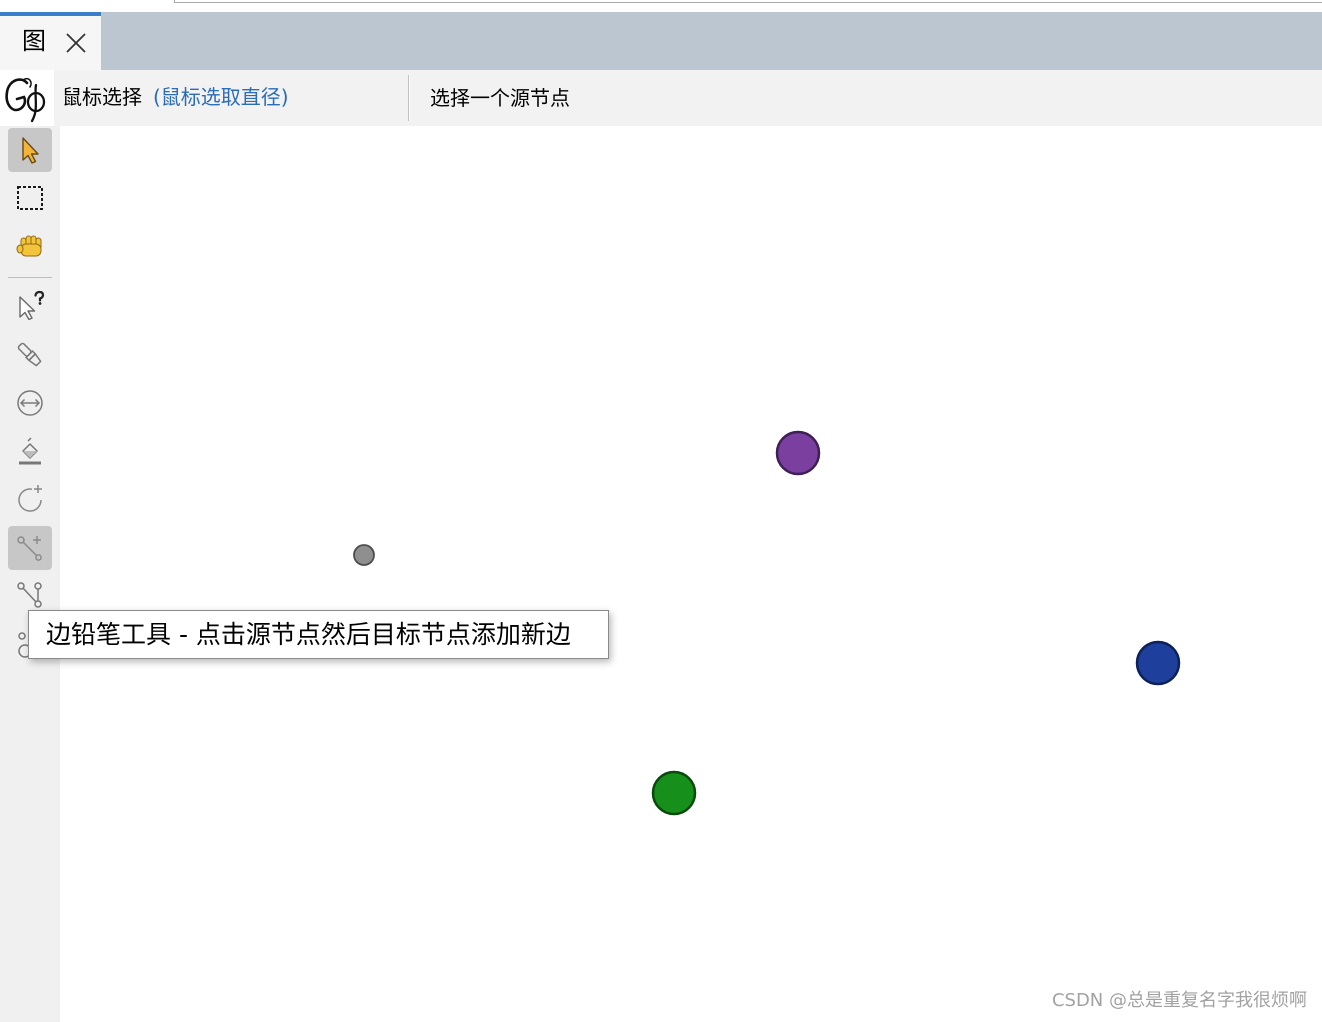  I want to click on tab-graph: 图, so click(50, 41).